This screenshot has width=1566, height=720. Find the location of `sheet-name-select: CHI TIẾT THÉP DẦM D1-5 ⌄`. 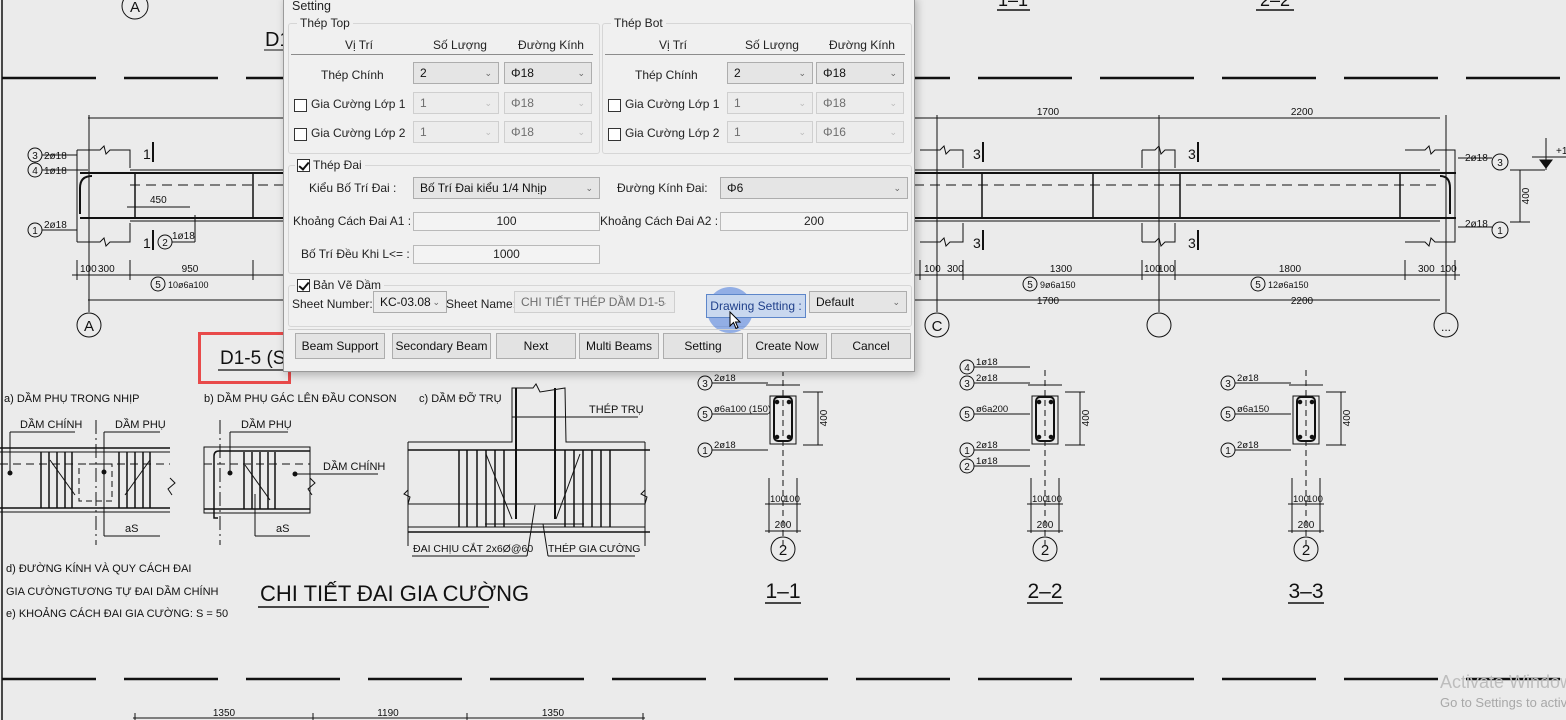

sheet-name-select: CHI TIẾT THÉP DẦM D1-5 ⌄ is located at coordinates (594, 302).